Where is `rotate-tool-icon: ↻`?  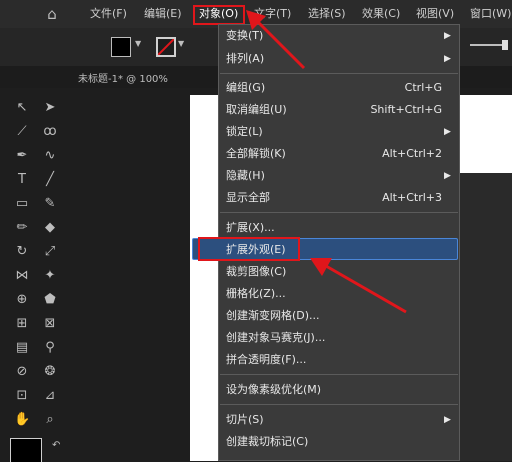
rotate-tool-icon: ↻ is located at coordinates (22, 252).